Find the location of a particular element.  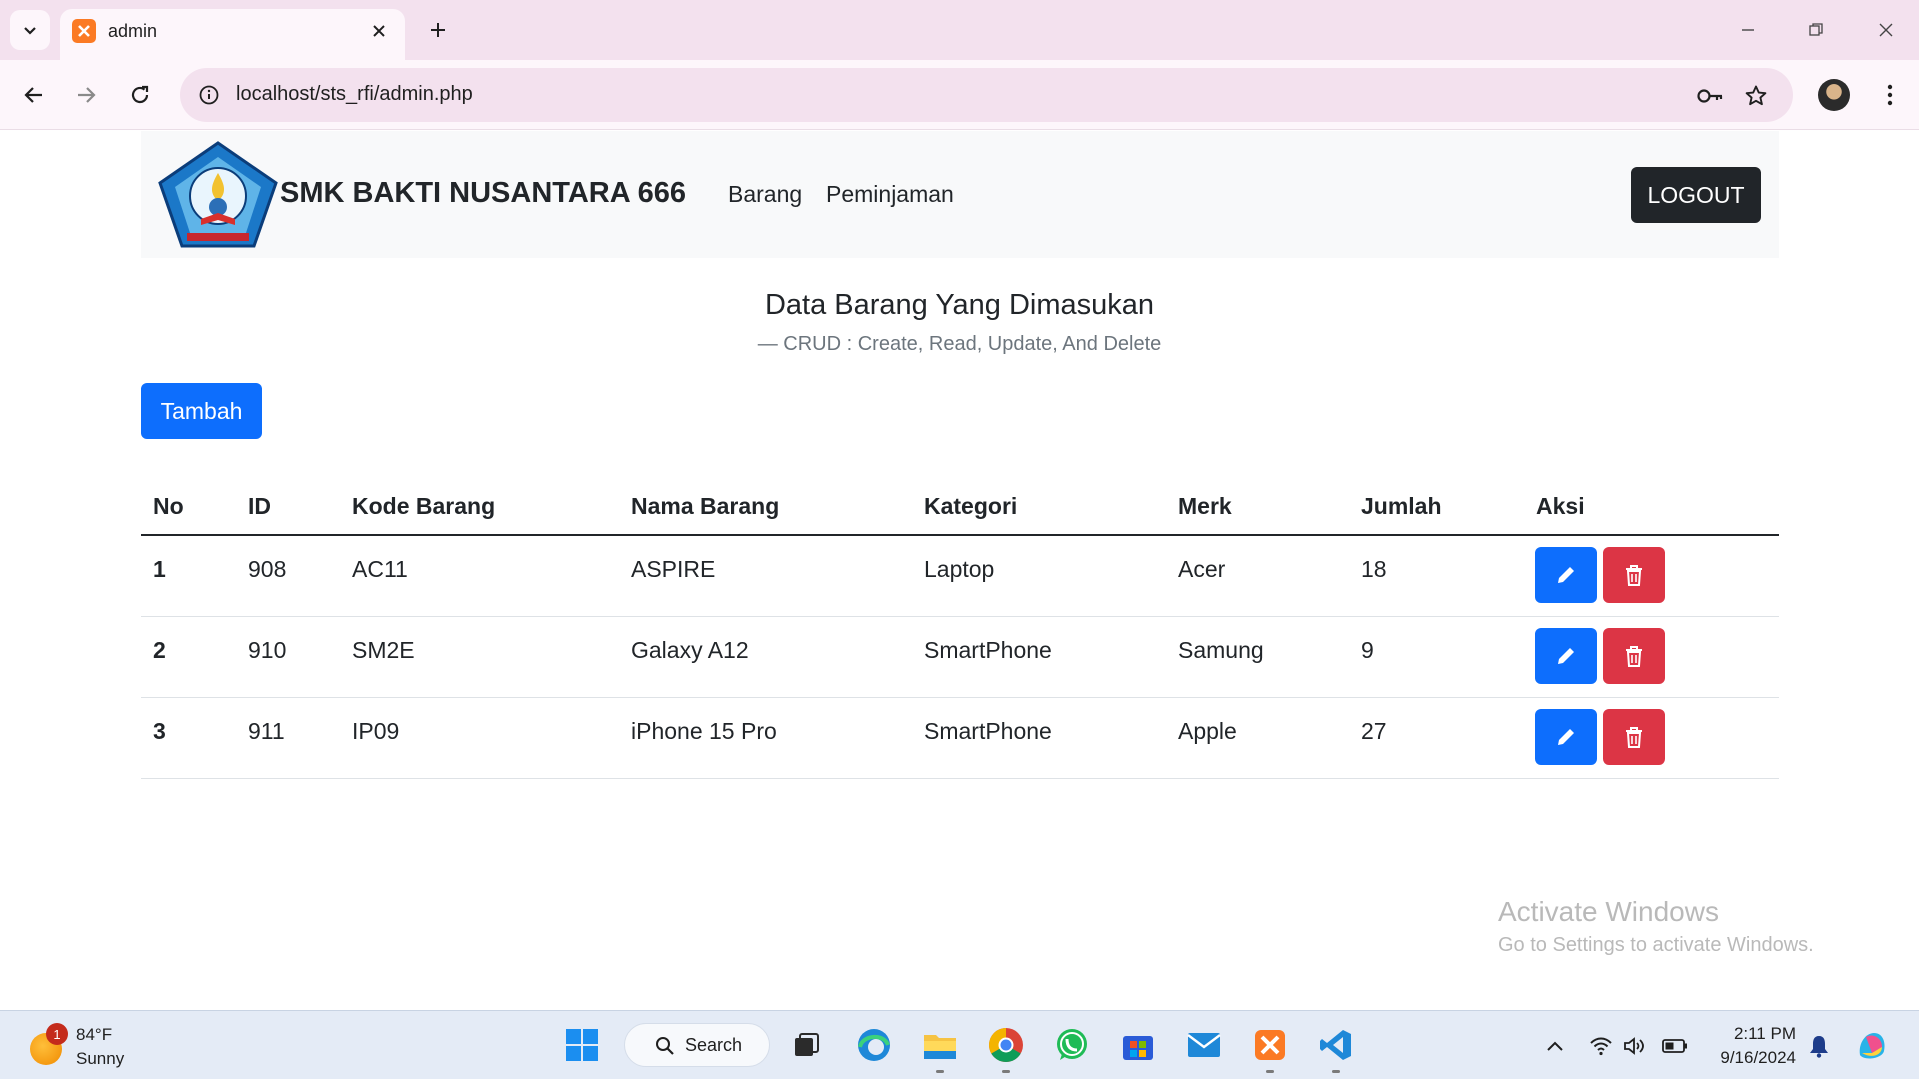

cell-kode-barang: SM2E is located at coordinates (383, 650).